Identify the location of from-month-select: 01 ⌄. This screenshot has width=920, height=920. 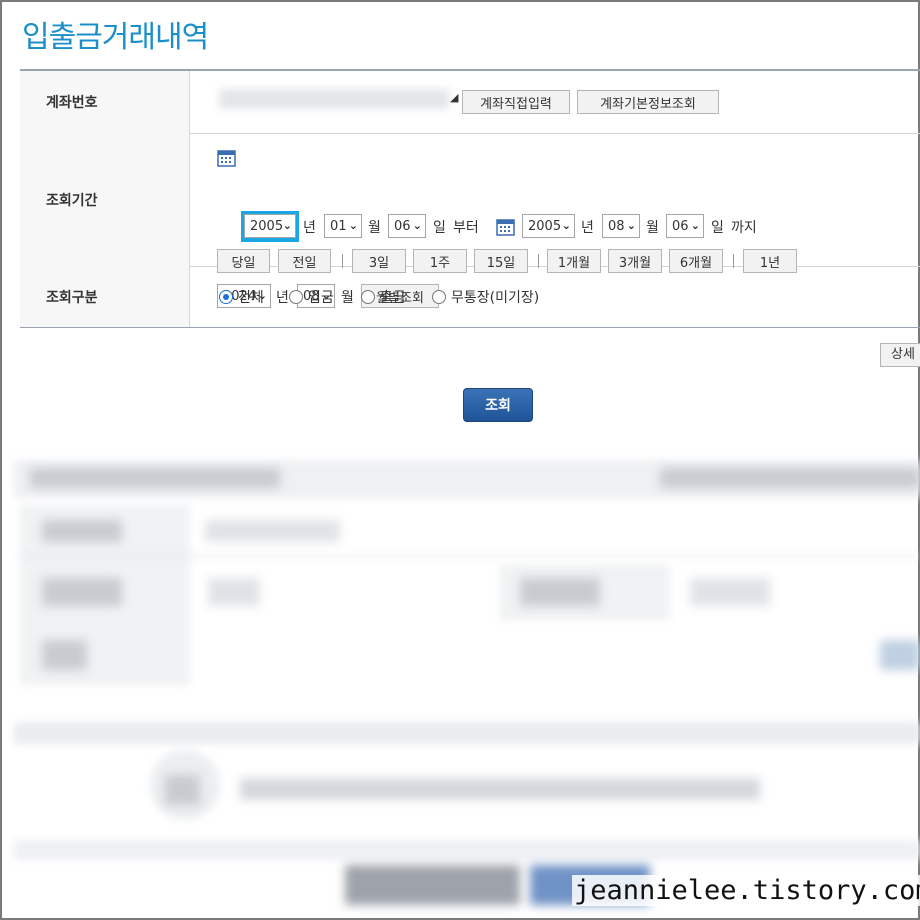
(343, 226).